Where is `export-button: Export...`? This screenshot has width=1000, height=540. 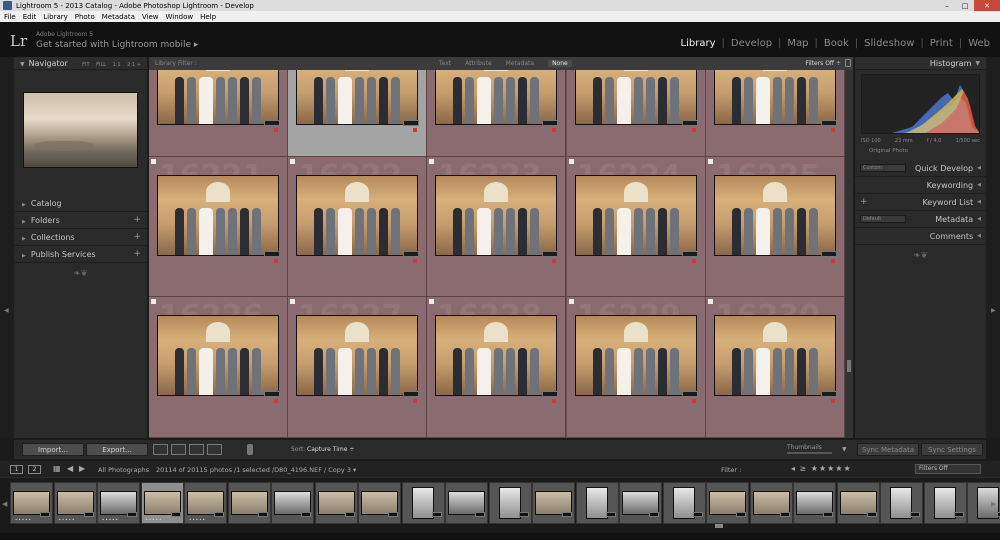
export-button: Export... is located at coordinates (117, 449).